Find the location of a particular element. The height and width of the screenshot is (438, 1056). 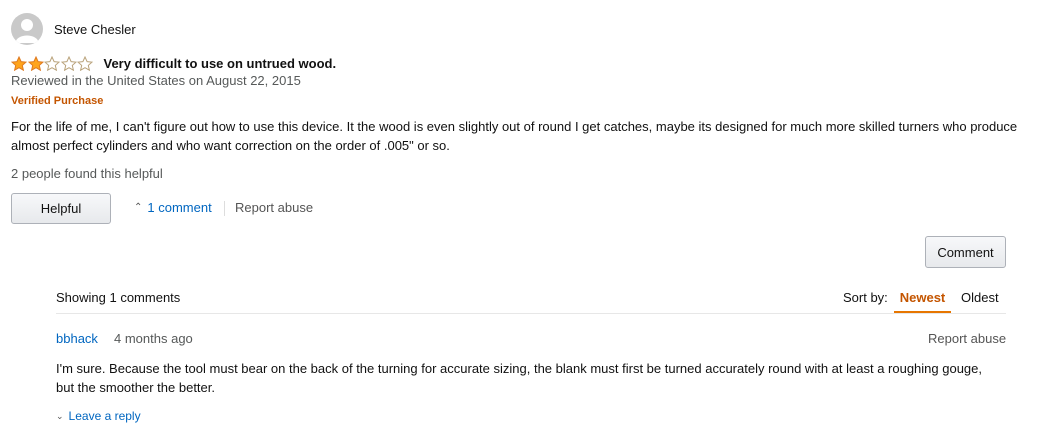

sort-oldest-tab: Oldest is located at coordinates (980, 297).